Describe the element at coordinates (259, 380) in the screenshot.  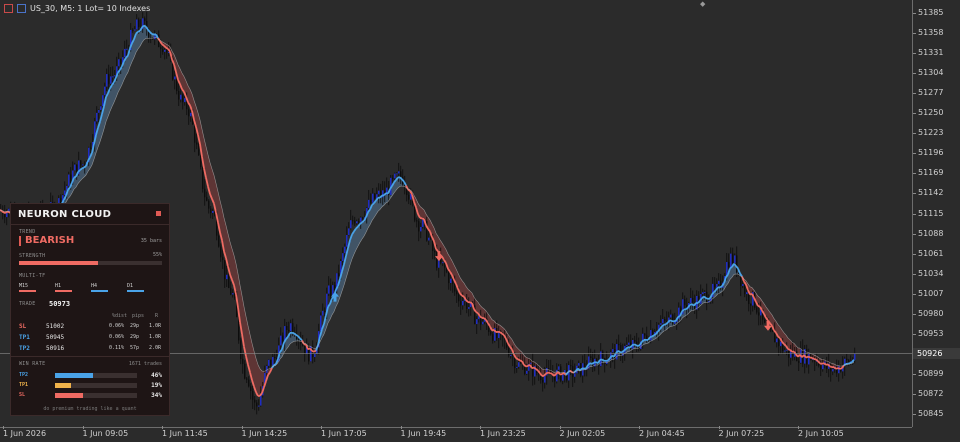
I see `cloud-segment` at that location.